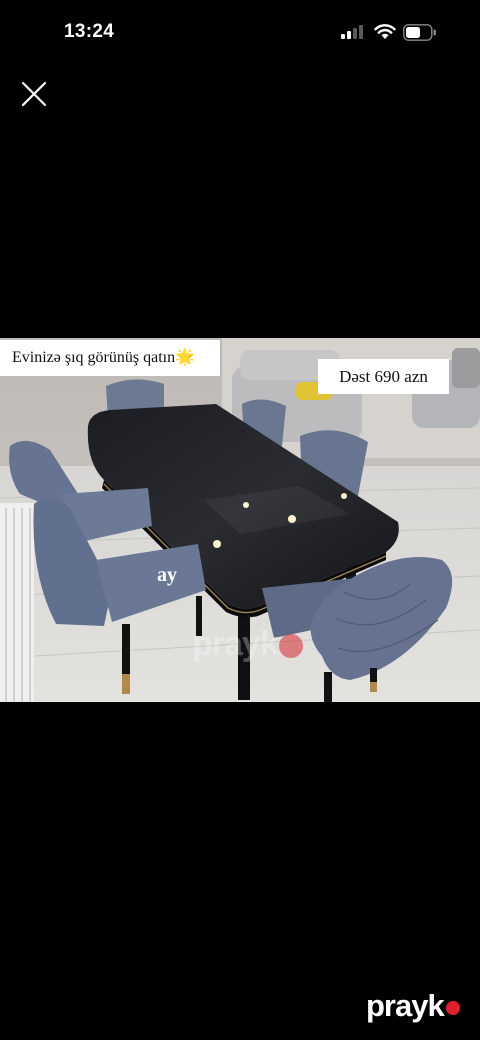 The width and height of the screenshot is (480, 1040). I want to click on cellular-signal-icon, so click(353, 32).